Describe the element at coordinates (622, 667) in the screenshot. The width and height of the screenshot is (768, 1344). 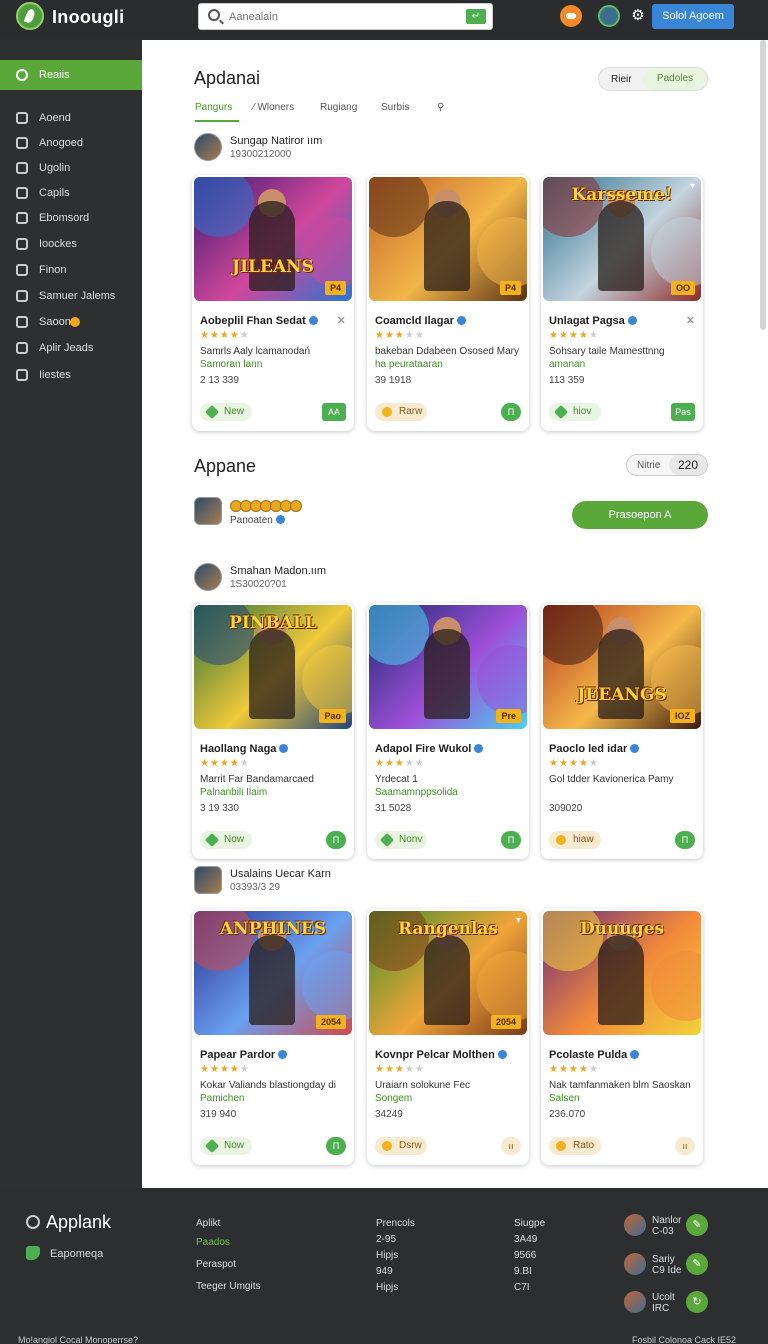
I see `game-art-image: JEEANGS IOZ` at that location.